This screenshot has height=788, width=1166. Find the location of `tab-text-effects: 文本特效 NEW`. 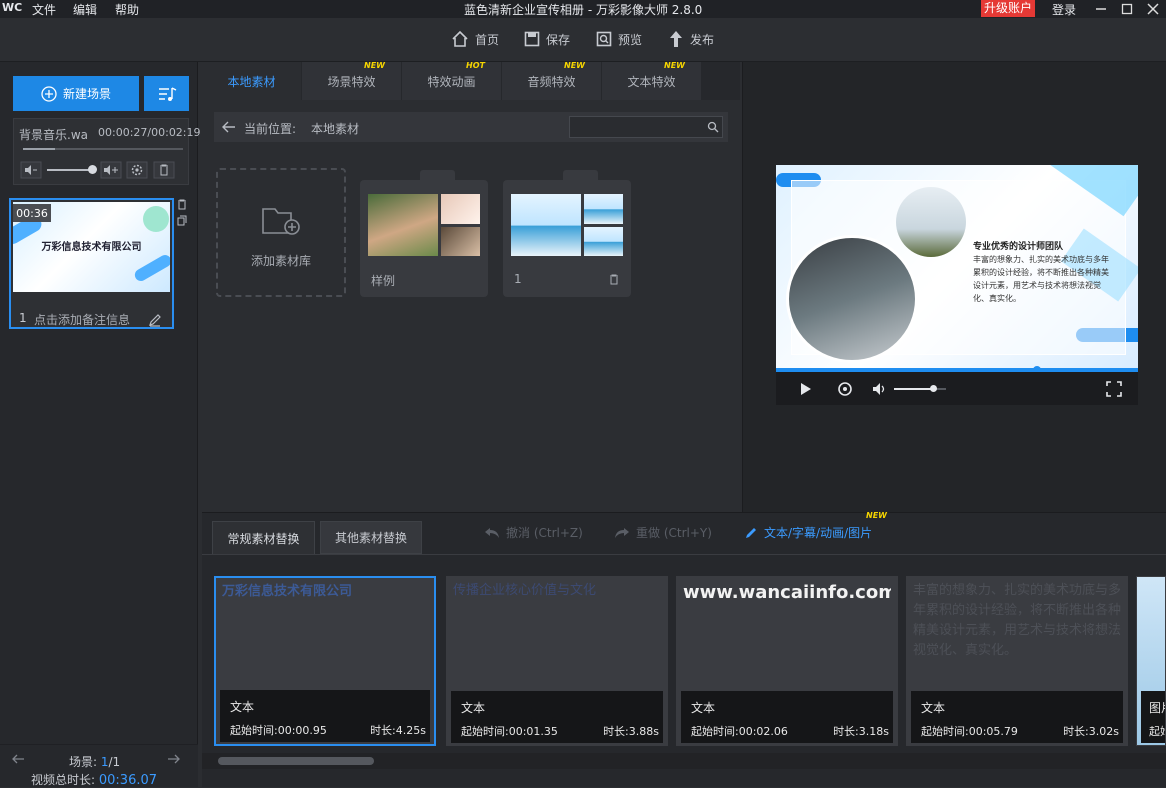

tab-text-effects: 文本特效 NEW is located at coordinates (652, 80).